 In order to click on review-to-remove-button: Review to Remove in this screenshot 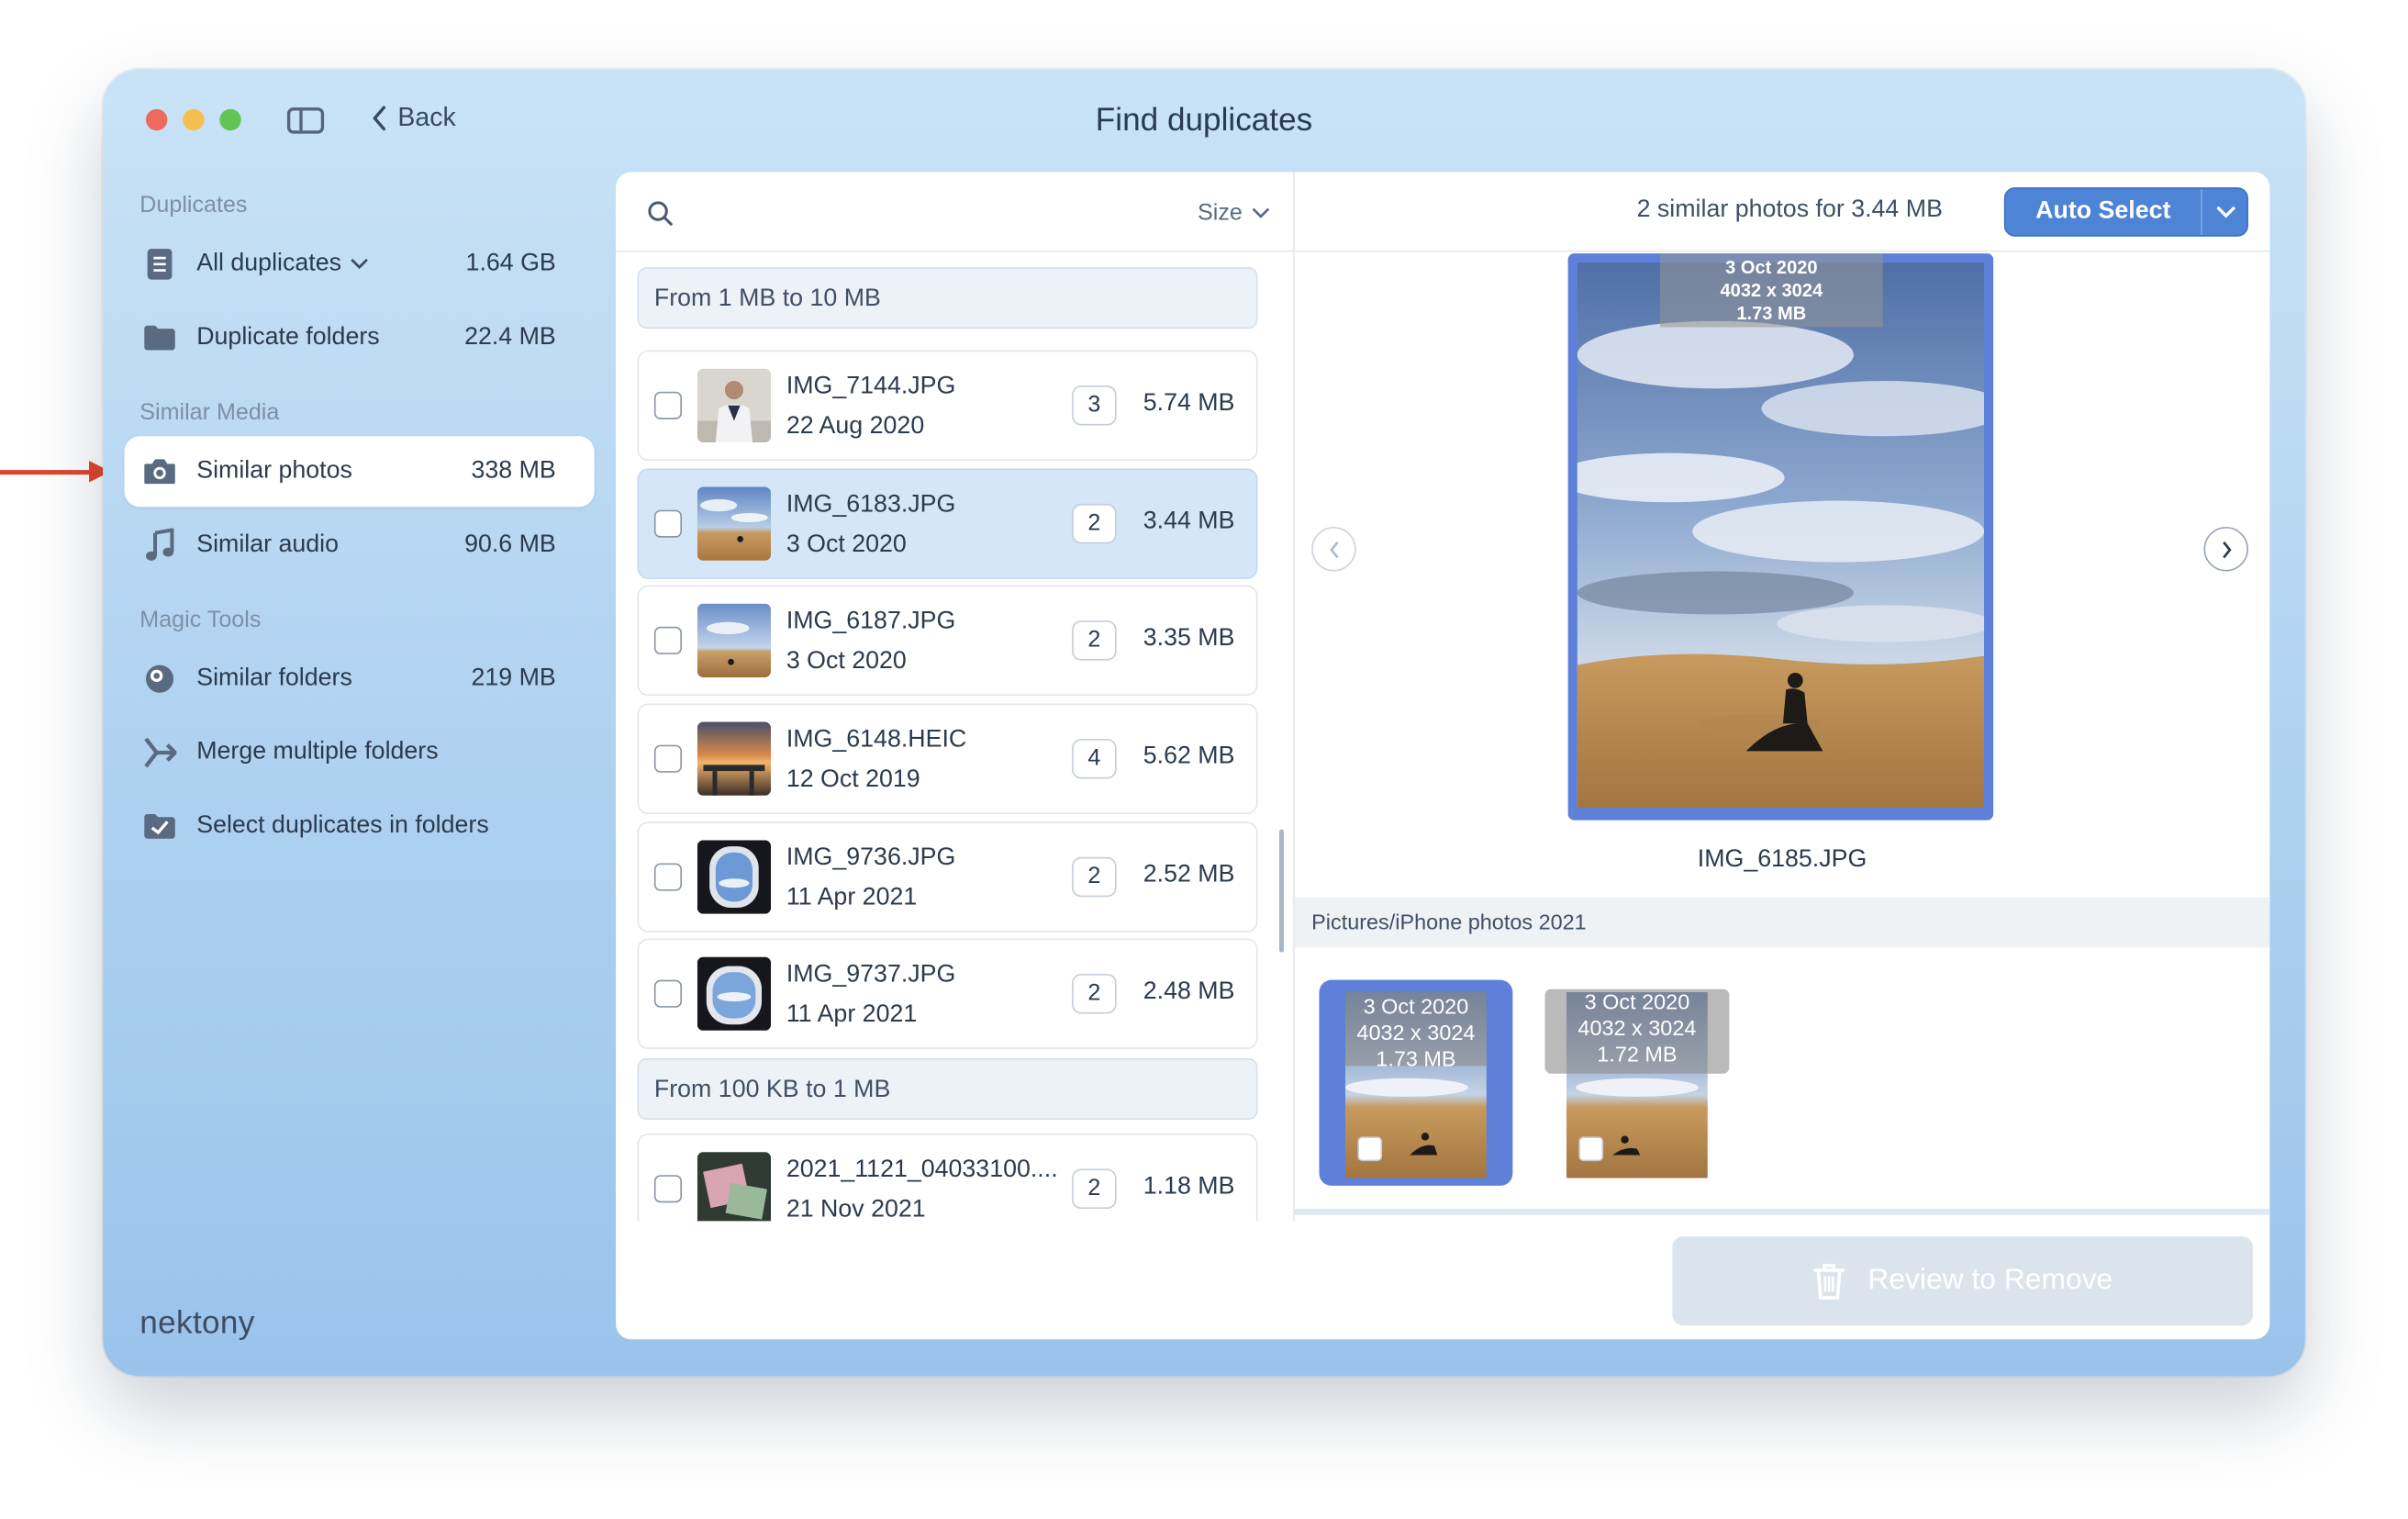, I will do `click(1962, 1281)`.